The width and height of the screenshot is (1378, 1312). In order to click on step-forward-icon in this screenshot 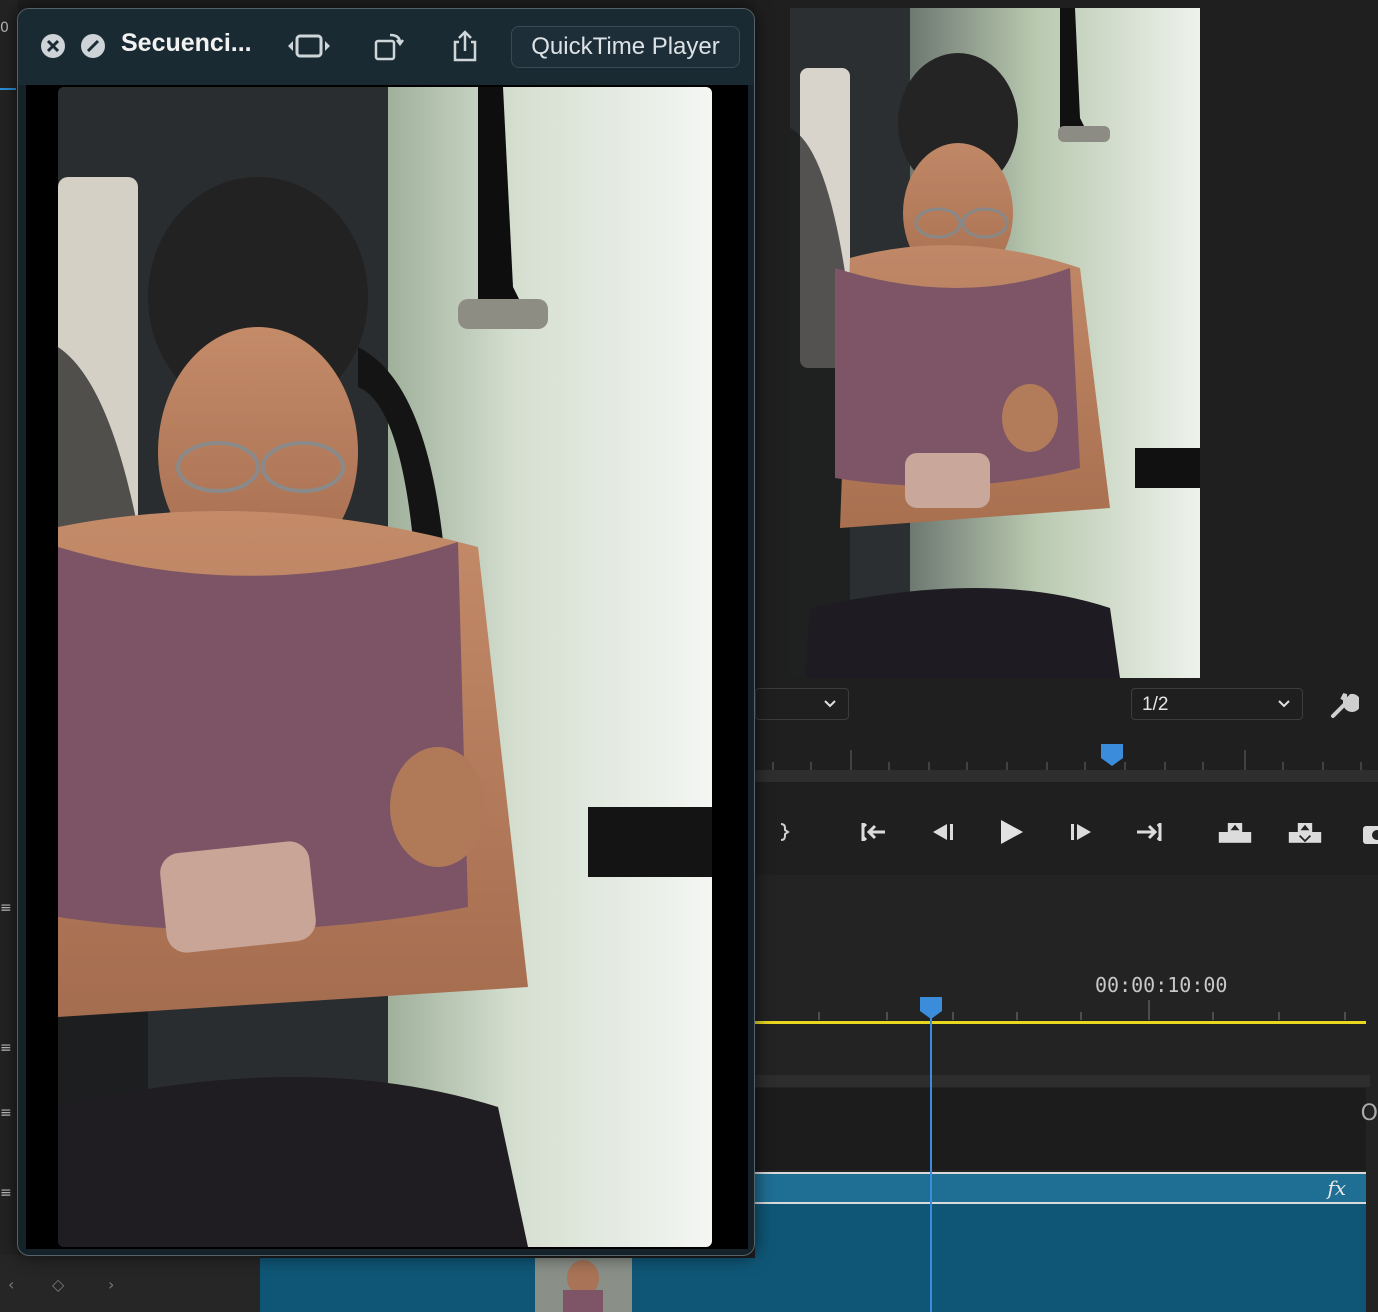, I will do `click(1081, 832)`.